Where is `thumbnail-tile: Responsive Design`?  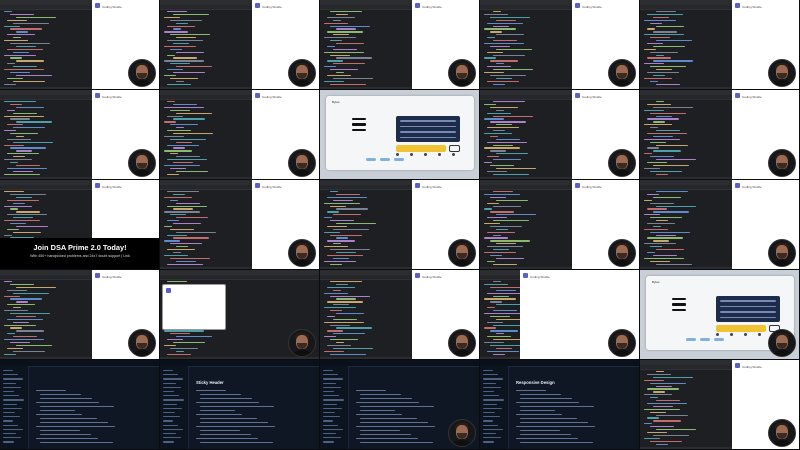
thumbnail-tile: Responsive Design is located at coordinates (560, 405).